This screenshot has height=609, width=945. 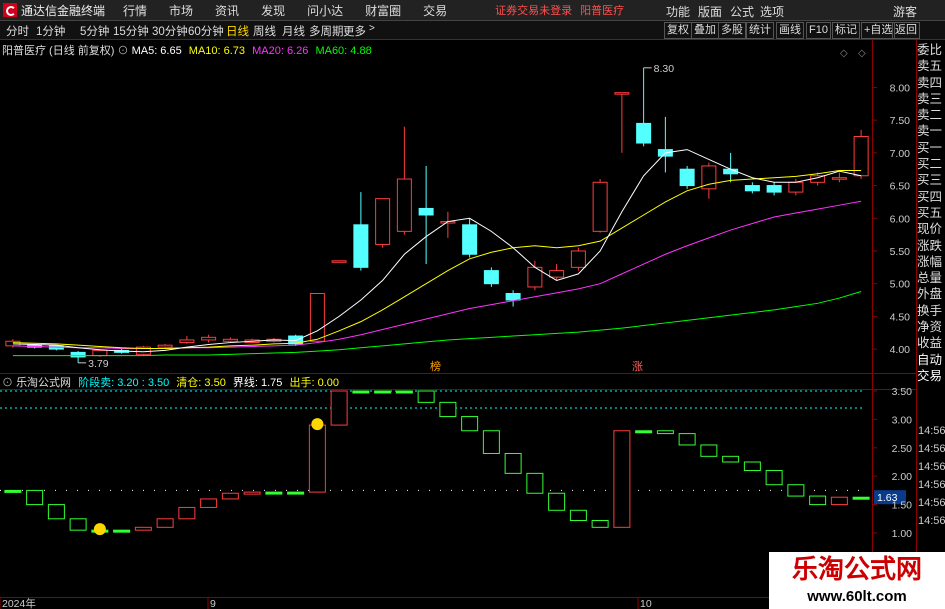 I want to click on side-panel-item: 买三, so click(x=931, y=180).